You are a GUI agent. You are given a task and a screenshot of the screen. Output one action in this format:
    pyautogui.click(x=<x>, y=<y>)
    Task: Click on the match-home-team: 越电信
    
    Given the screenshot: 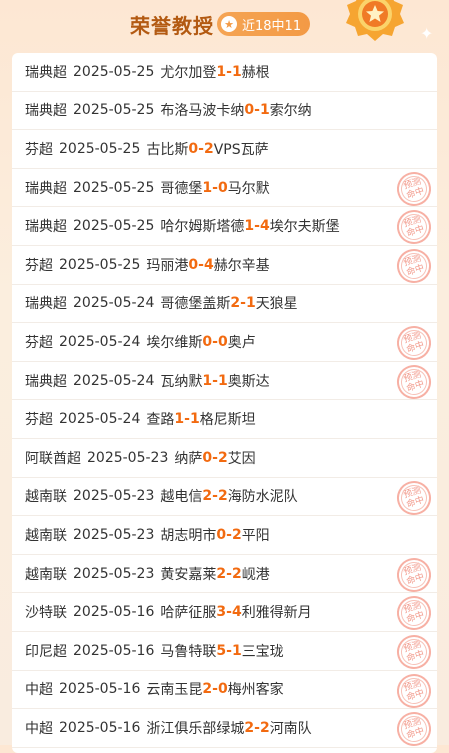 What is the action you would take?
    pyautogui.click(x=181, y=497)
    